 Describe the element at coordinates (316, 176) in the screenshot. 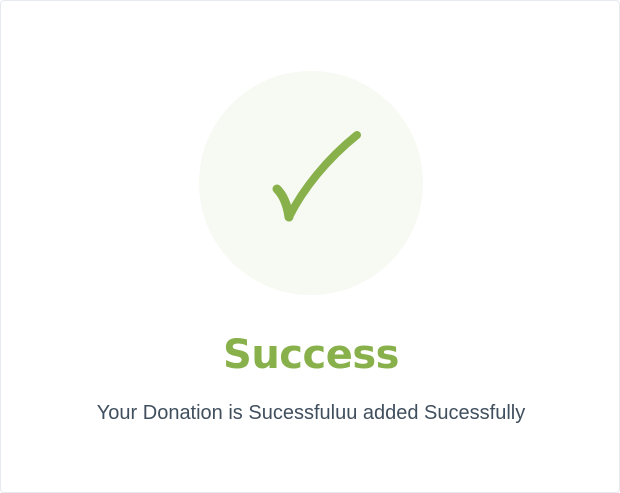

I see `checkmark-icon` at that location.